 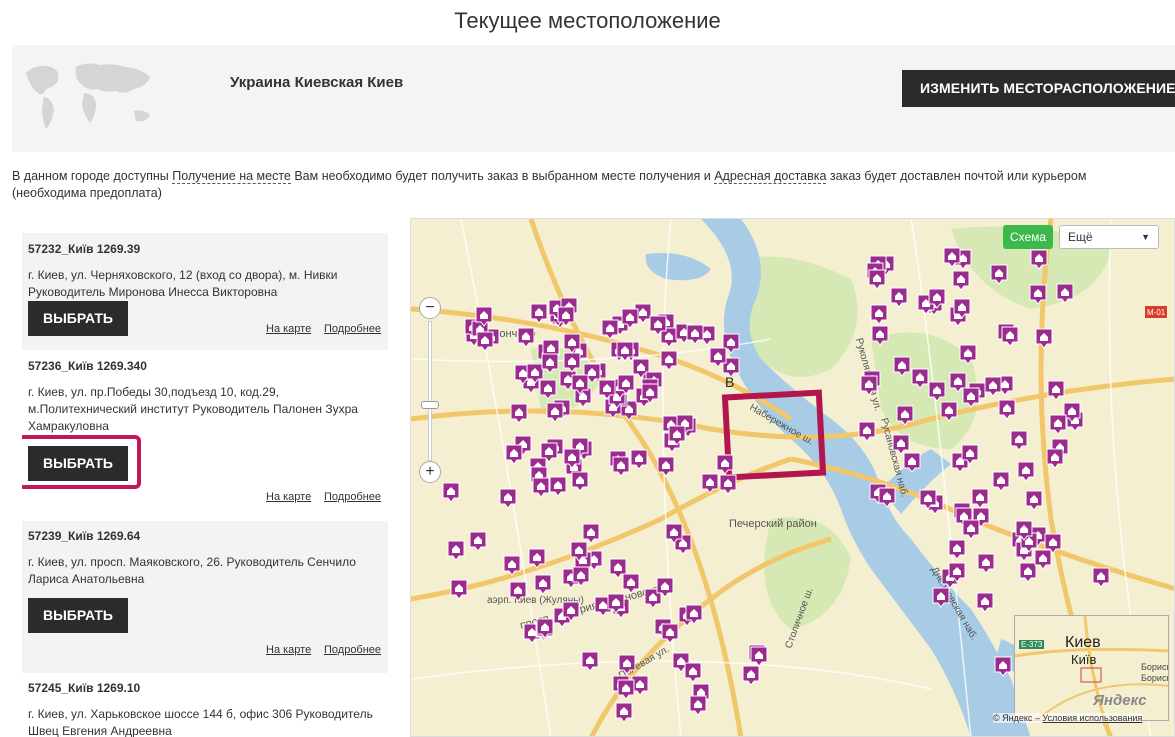 What do you see at coordinates (430, 405) in the screenshot?
I see `zoom-handle` at bounding box center [430, 405].